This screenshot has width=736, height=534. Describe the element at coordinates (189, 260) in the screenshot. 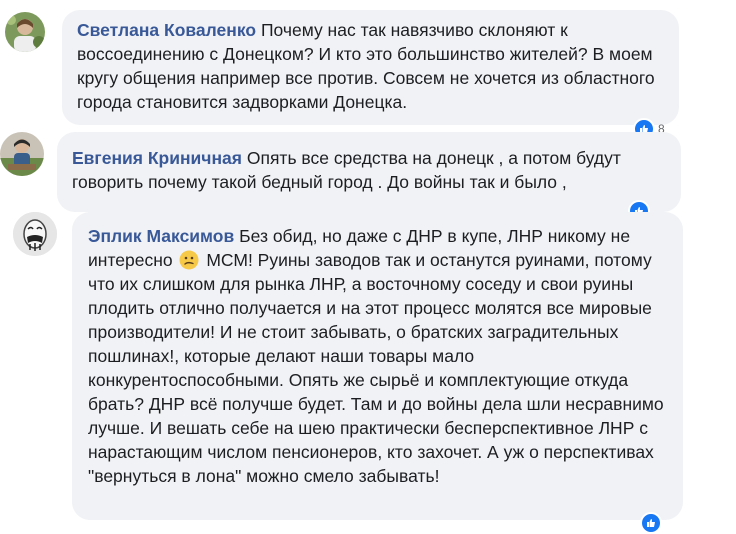

I see `confused-face-icon` at that location.